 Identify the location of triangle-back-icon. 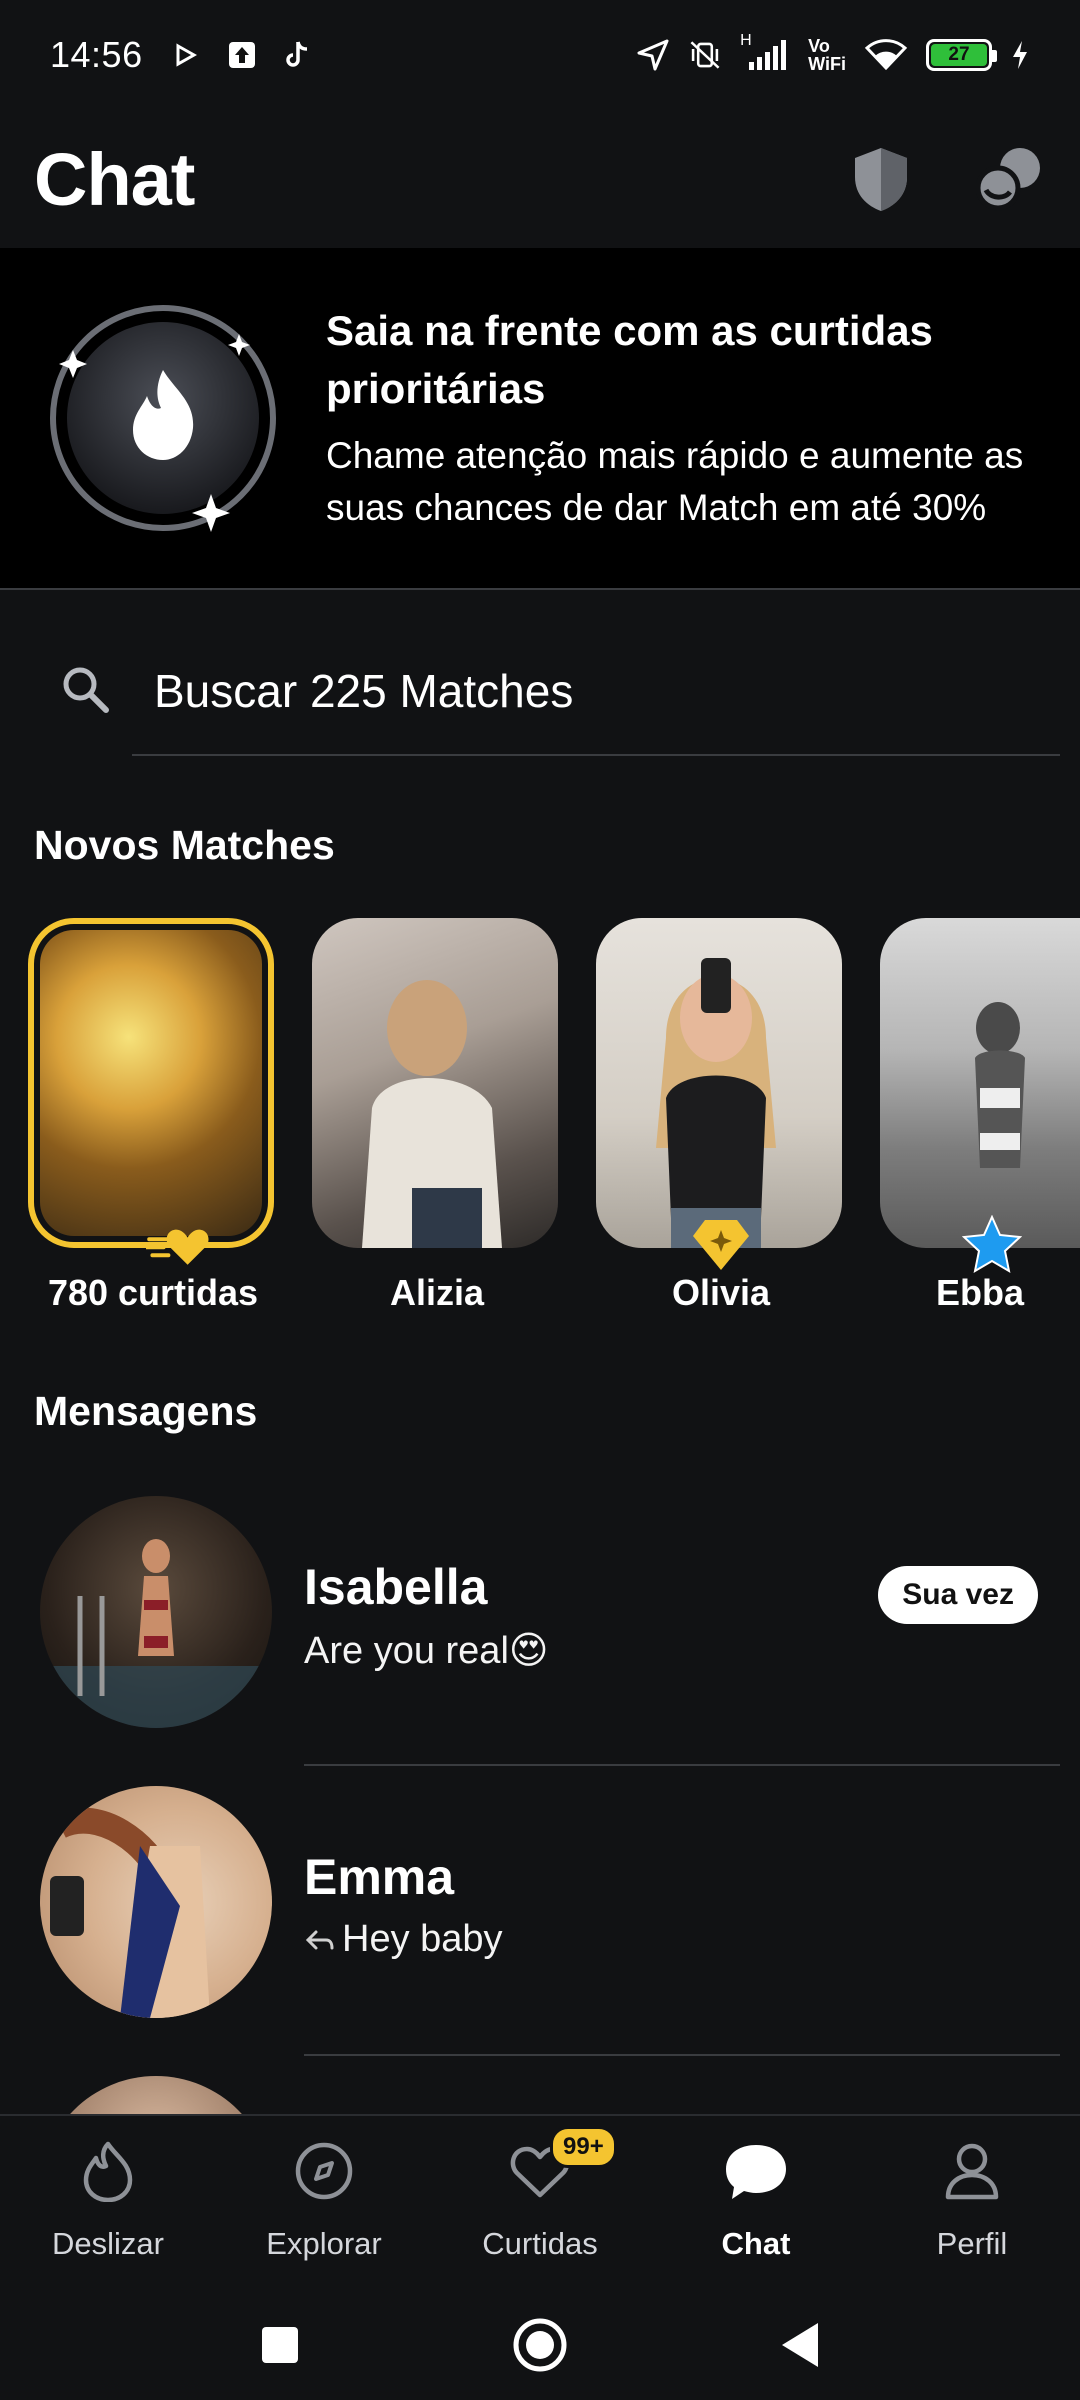
(800, 2345).